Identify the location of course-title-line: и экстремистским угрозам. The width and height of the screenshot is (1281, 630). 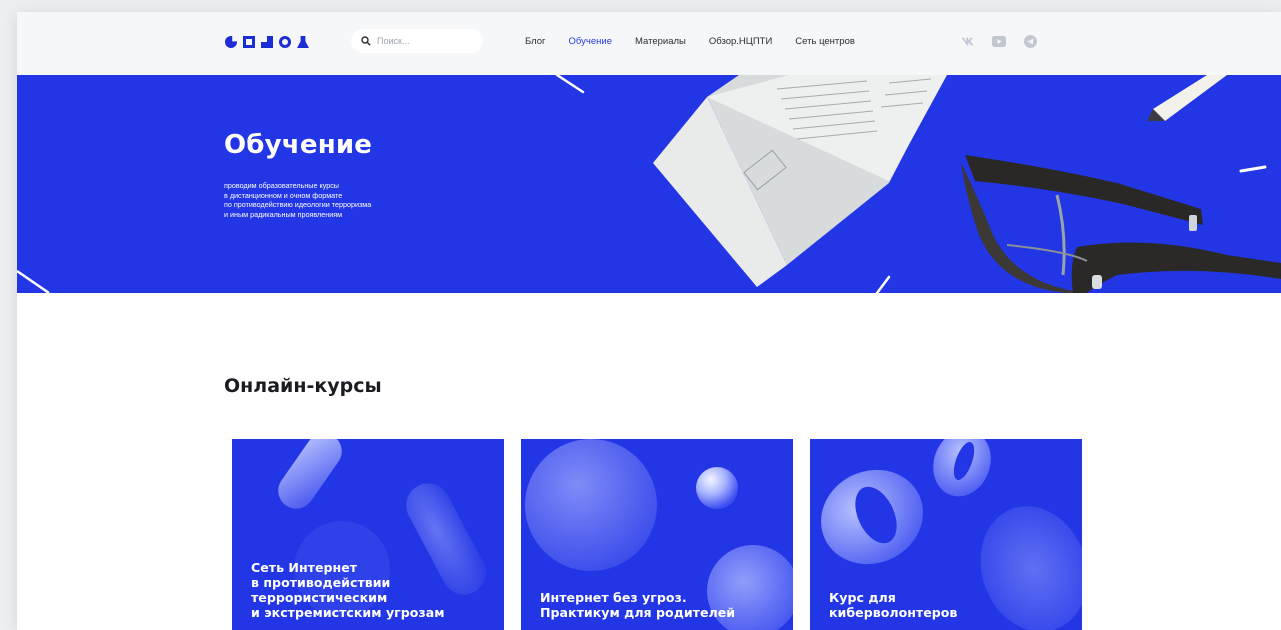
(348, 612).